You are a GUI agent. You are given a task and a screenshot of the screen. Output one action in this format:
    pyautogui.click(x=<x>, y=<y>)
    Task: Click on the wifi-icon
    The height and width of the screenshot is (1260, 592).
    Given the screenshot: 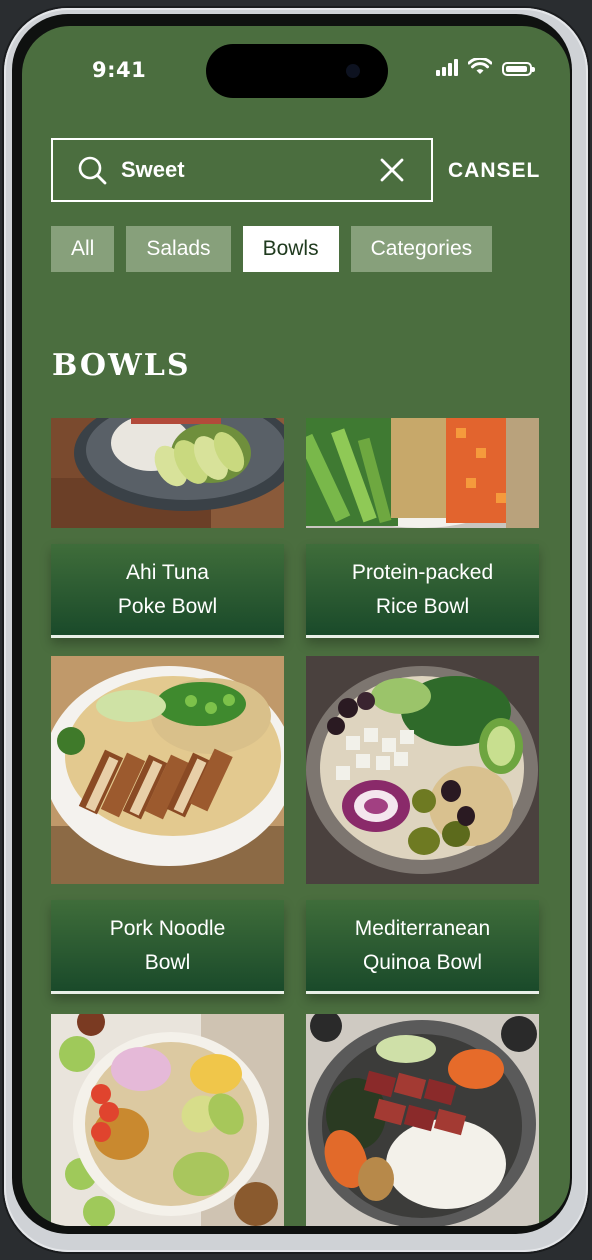 What is the action you would take?
    pyautogui.click(x=480, y=66)
    